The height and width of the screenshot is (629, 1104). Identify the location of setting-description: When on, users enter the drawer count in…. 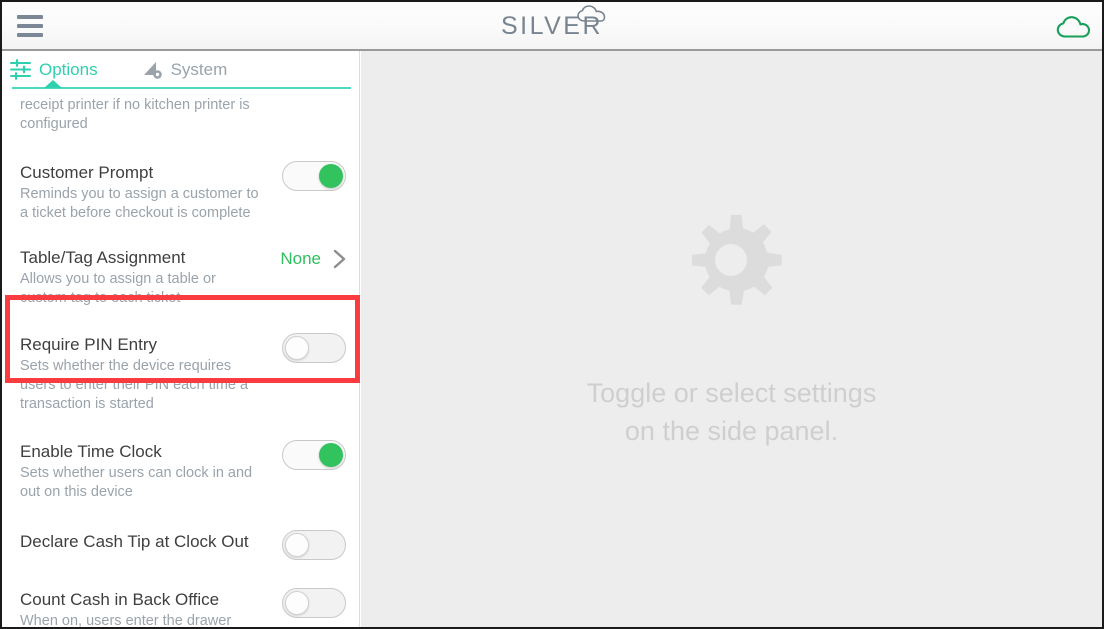
(126, 620).